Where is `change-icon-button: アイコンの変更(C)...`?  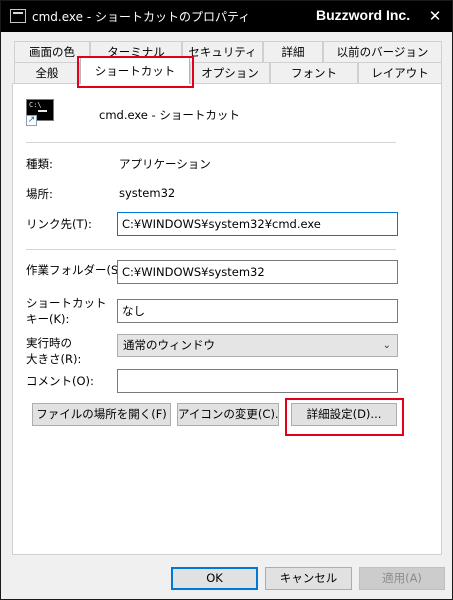 change-icon-button: アイコンの変更(C)... is located at coordinates (228, 414).